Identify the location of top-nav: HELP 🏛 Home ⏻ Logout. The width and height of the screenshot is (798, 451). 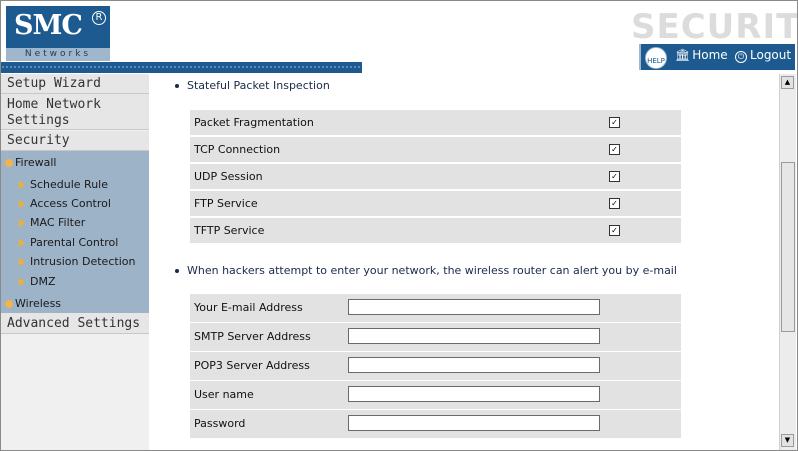
(717, 57).